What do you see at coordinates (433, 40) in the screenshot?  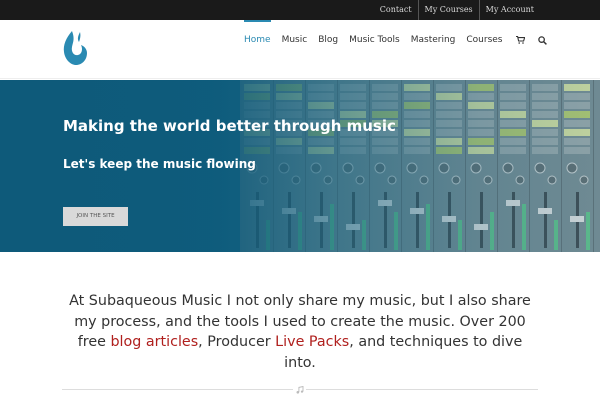 I see `nav-mastering: Mastering` at bounding box center [433, 40].